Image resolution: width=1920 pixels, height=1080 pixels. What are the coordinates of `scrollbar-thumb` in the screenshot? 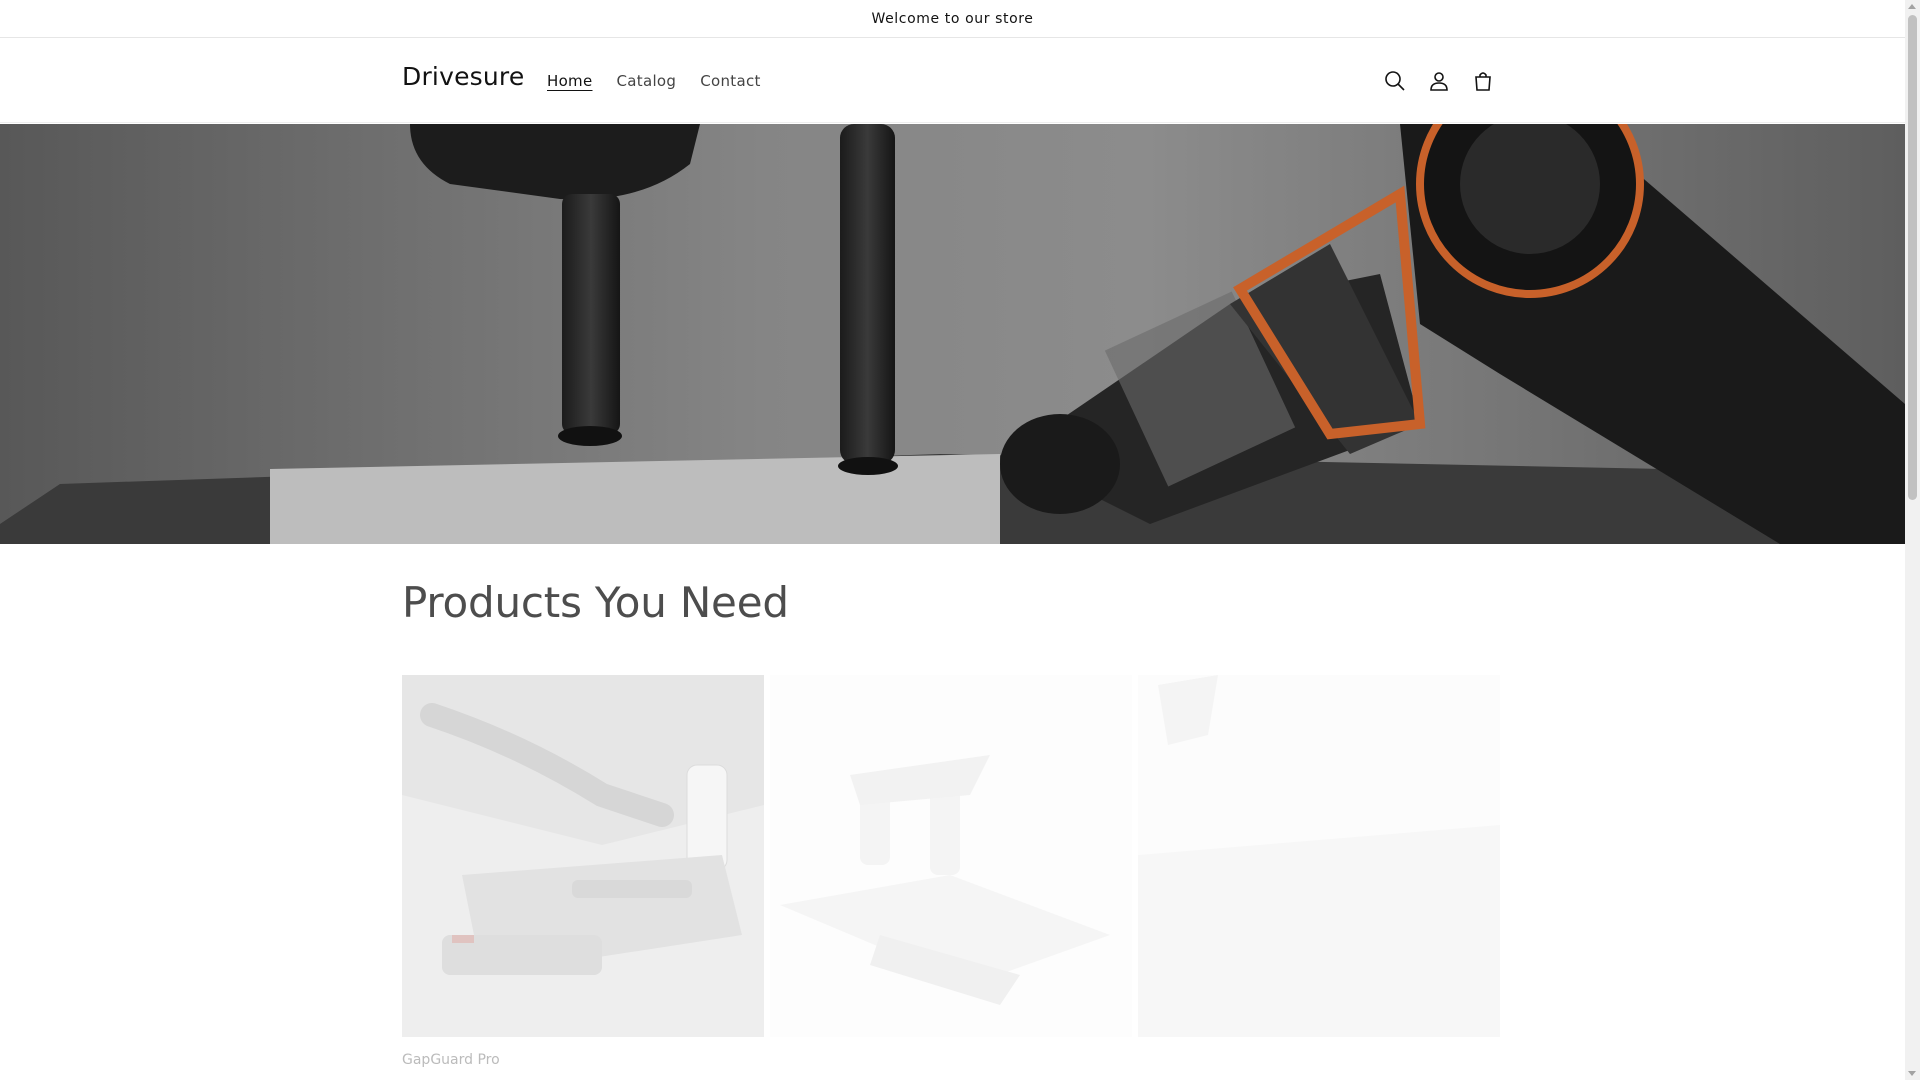 It's located at (1912, 257).